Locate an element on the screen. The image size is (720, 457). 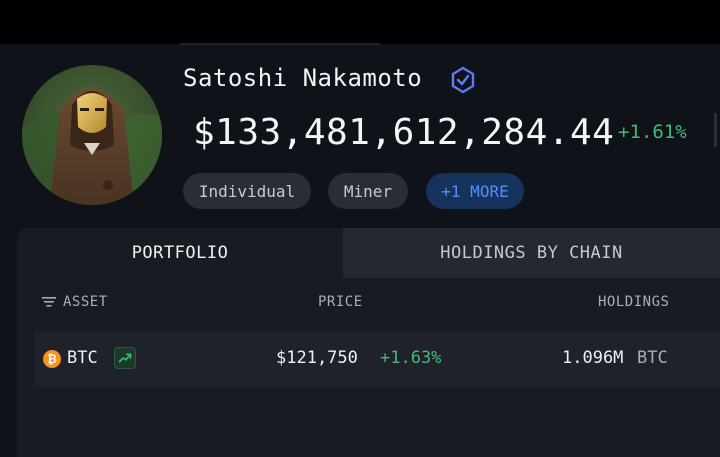
trend-up-icon is located at coordinates (125, 358).